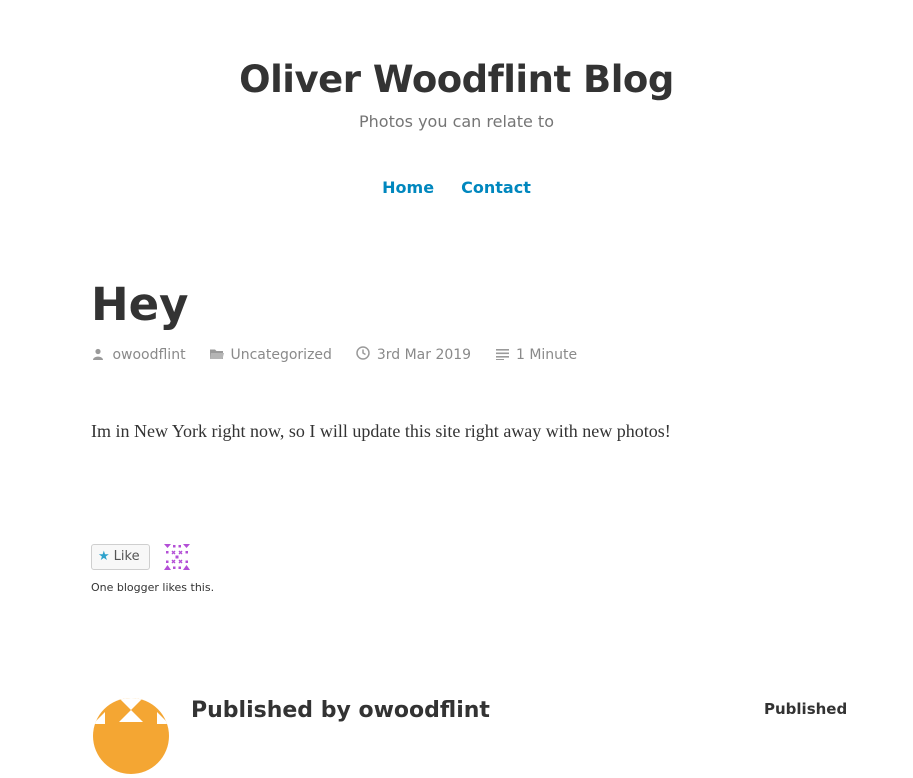 The height and width of the screenshot is (778, 913). I want to click on nav-item-home: Home, so click(408, 187).